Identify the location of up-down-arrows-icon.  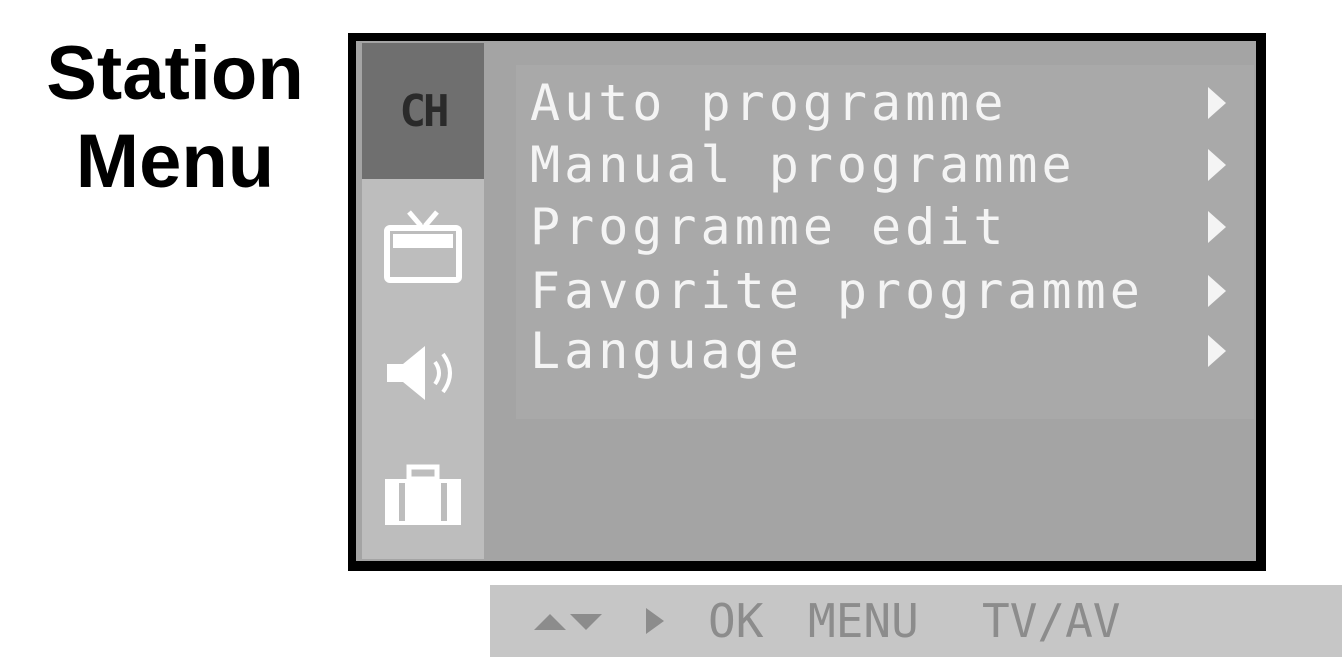
(568, 622).